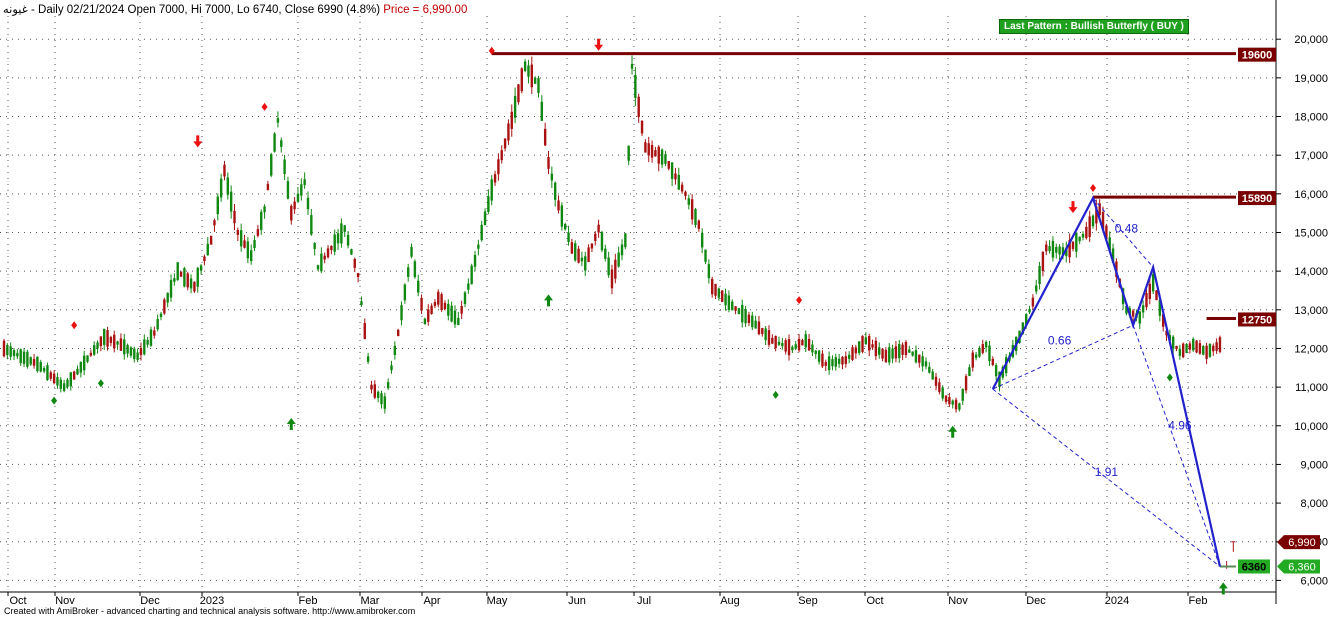 This screenshot has height=624, width=1336. I want to click on x-tick-label: 2024, so click(1117, 601).